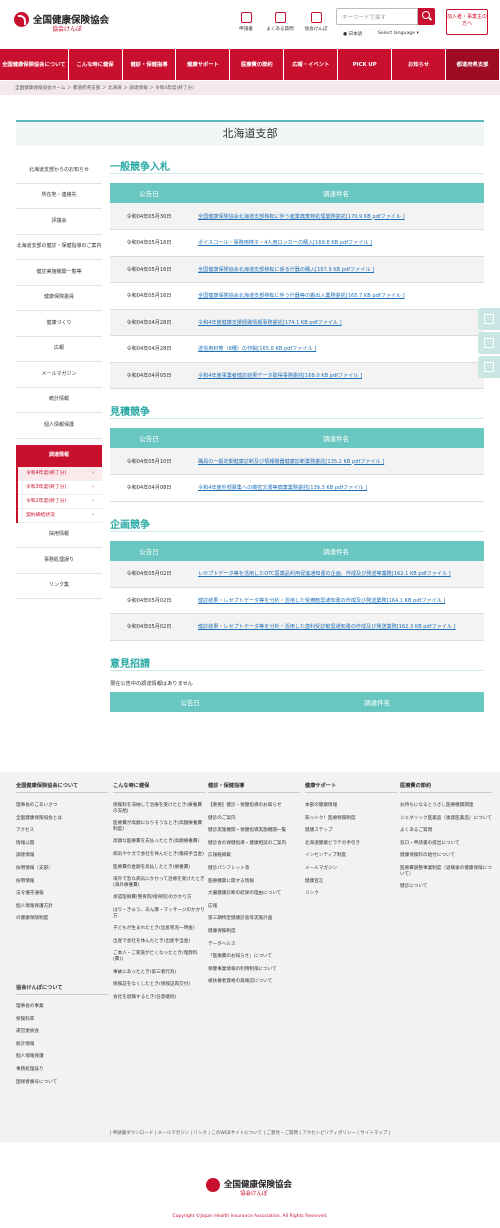 This screenshot has height=1228, width=500. Describe the element at coordinates (446, 856) in the screenshot. I see `footer-link: 健康保険料の給付について` at that location.